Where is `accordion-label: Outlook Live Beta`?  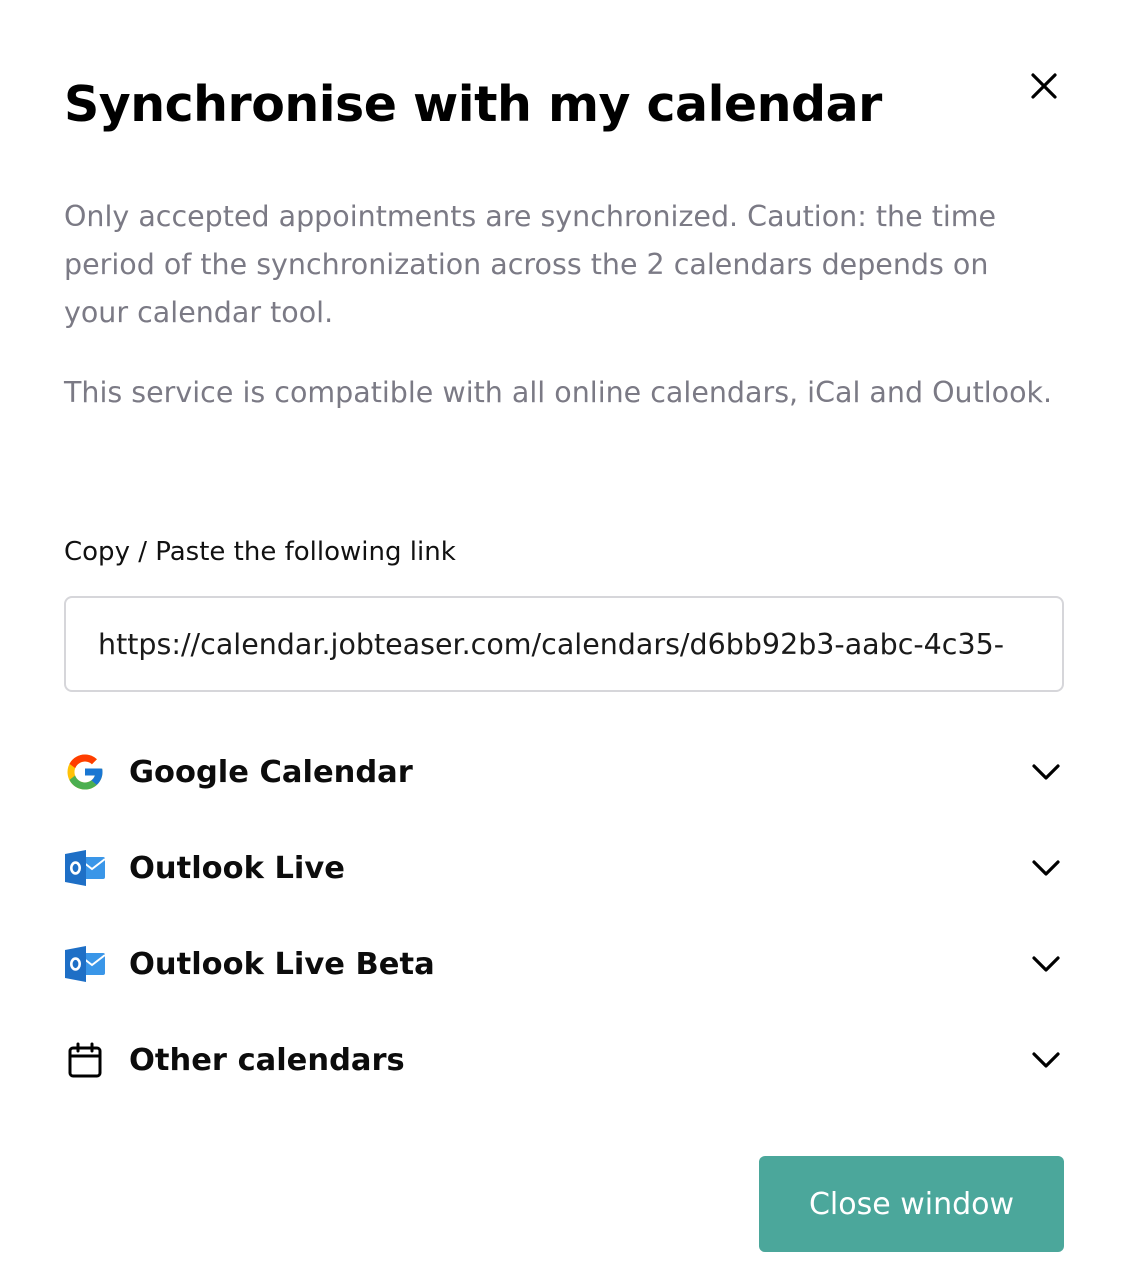 accordion-label: Outlook Live Beta is located at coordinates (282, 964).